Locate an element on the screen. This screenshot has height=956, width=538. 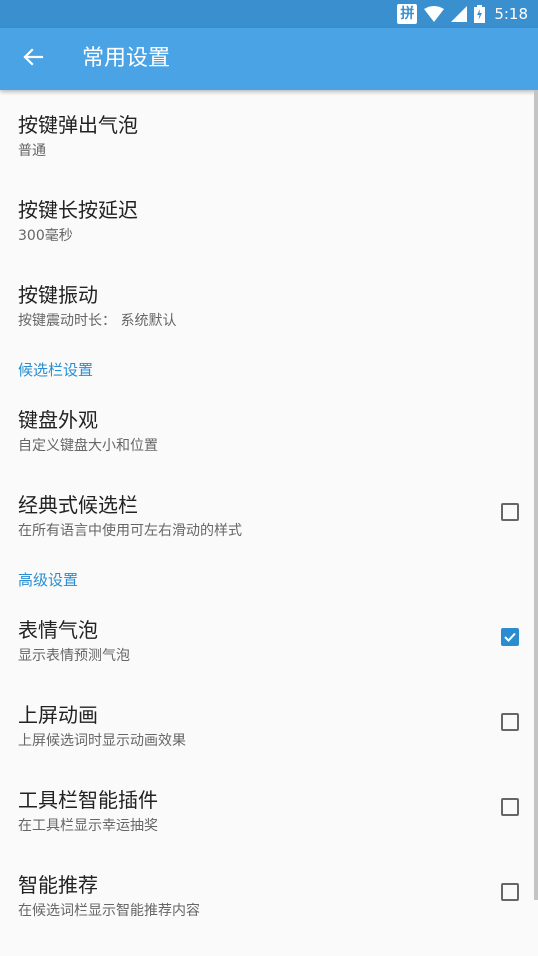
setting-subtitle: 在候选词栏显示智能推荐内容 is located at coordinates (109, 911).